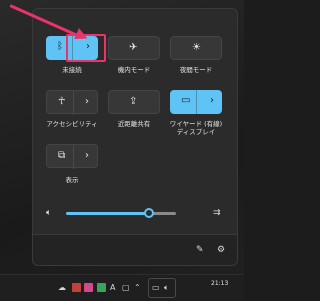 This screenshot has height=301, width=320. I want to click on tile-bluetooth-label: 未接続, so click(72, 70).